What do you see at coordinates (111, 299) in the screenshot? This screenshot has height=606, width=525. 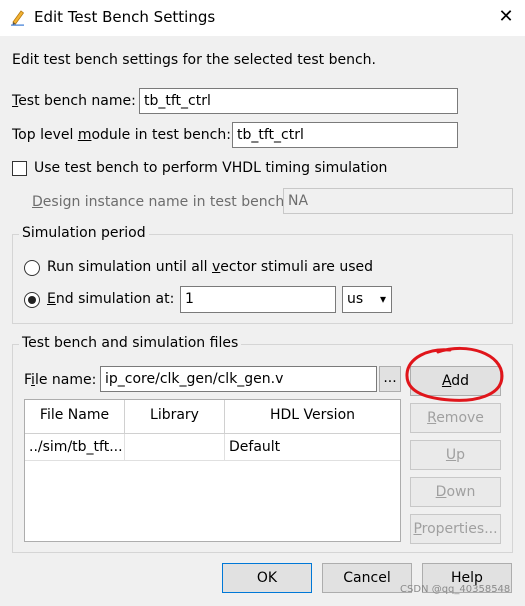 I see `end-simulation-label: End simulation at:` at bounding box center [111, 299].